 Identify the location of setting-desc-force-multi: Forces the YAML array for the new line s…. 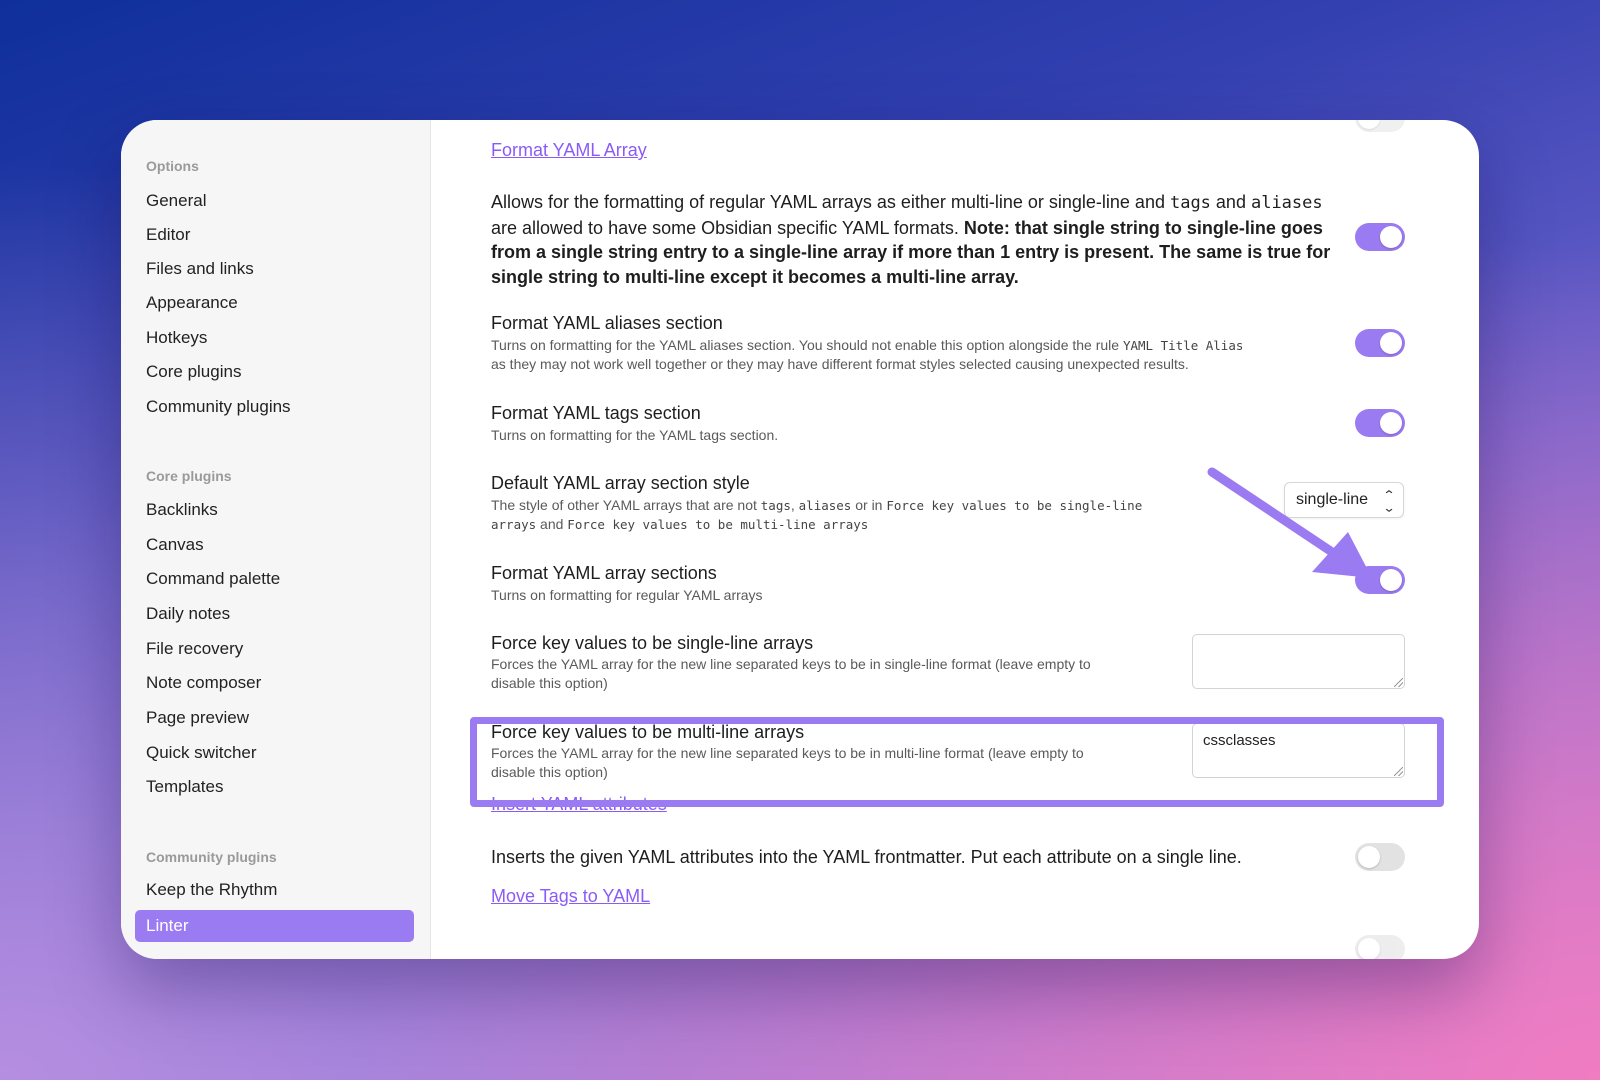
(787, 762).